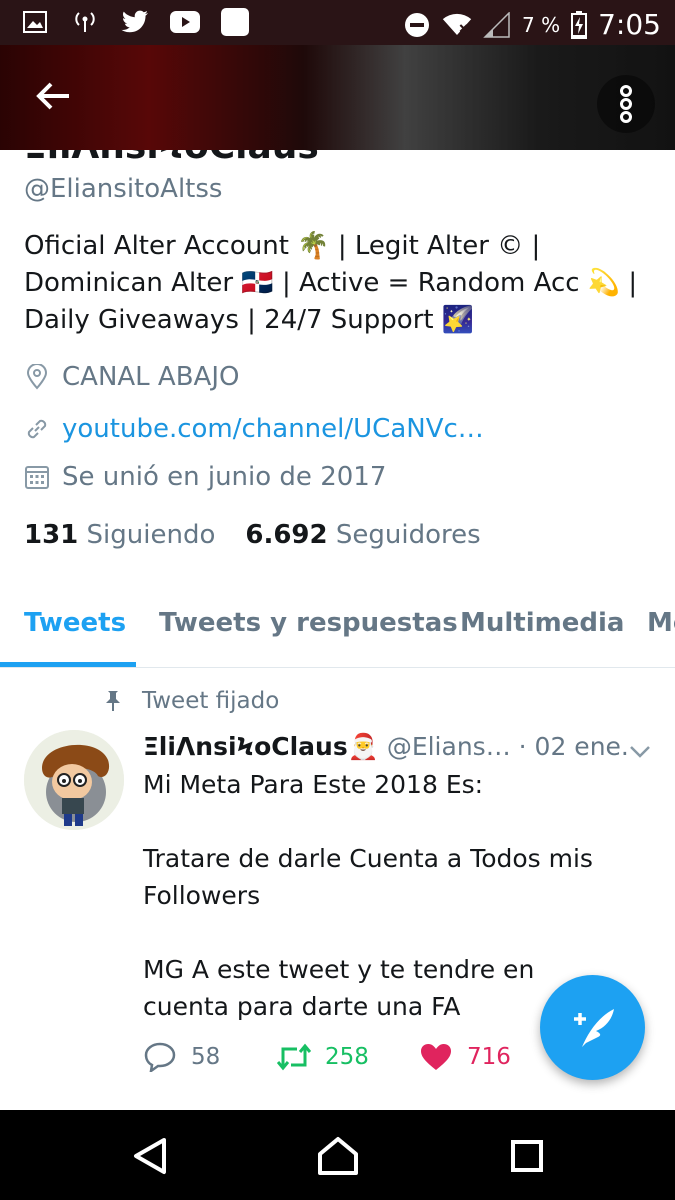  I want to click on retweet-icon, so click(294, 1057).